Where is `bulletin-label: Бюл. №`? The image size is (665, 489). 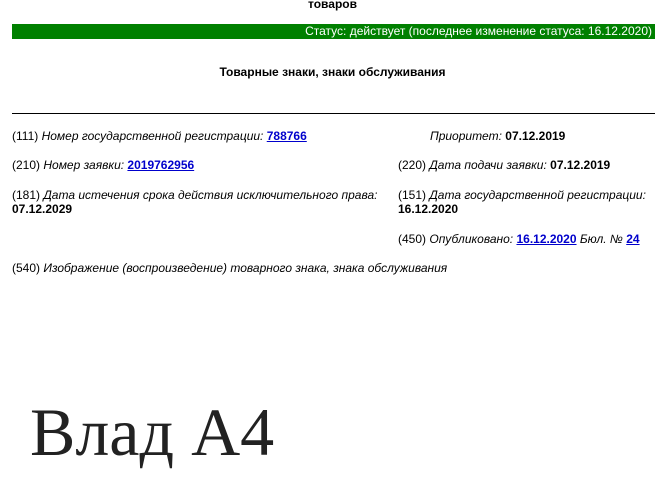 bulletin-label: Бюл. № is located at coordinates (601, 239).